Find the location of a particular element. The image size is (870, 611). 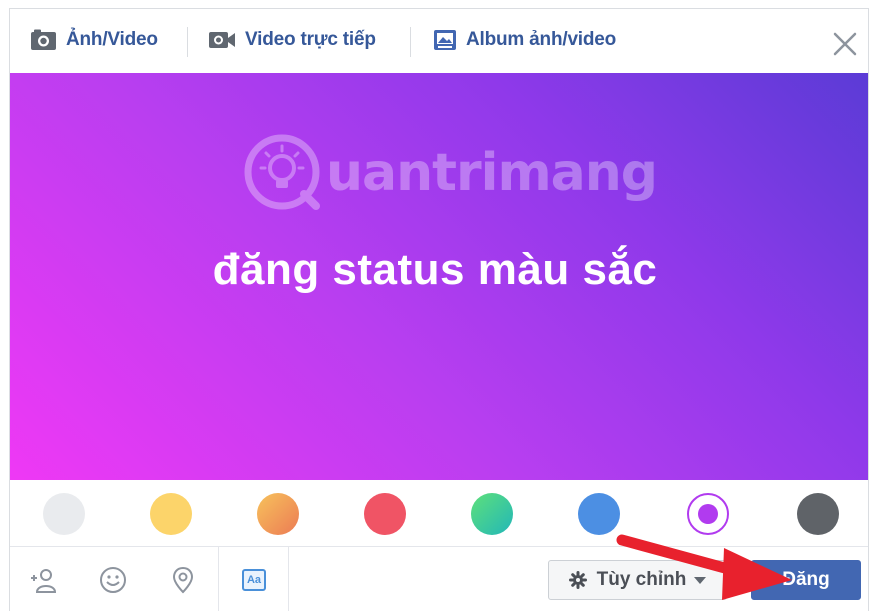

watermark-text: uantrimang is located at coordinates (492, 173).